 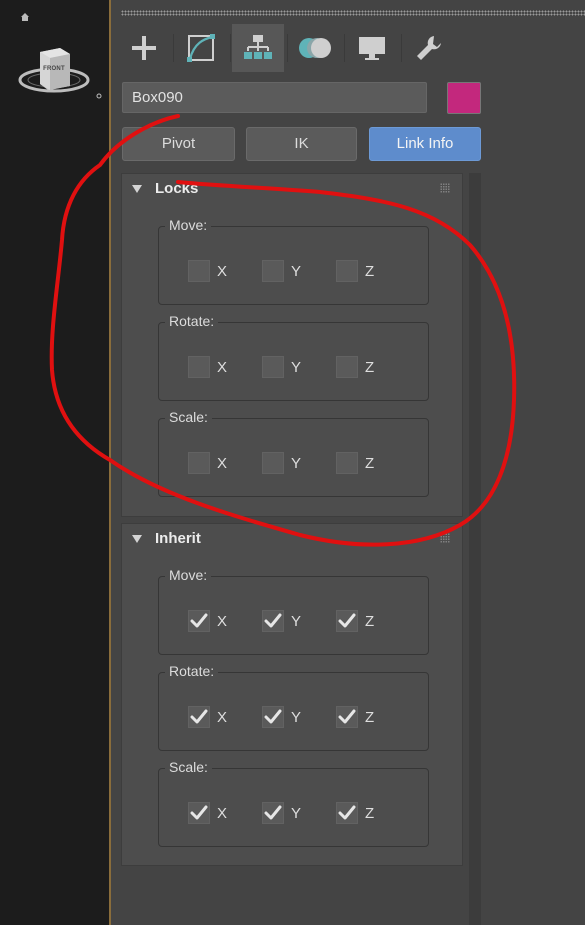 I want to click on inherit-rollout-header: Inherit, so click(x=292, y=539).